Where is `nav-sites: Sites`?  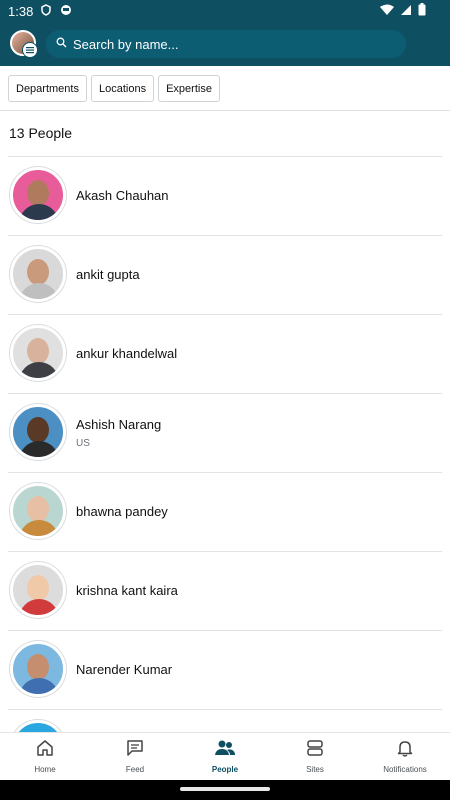 nav-sites: Sites is located at coordinates (315, 756).